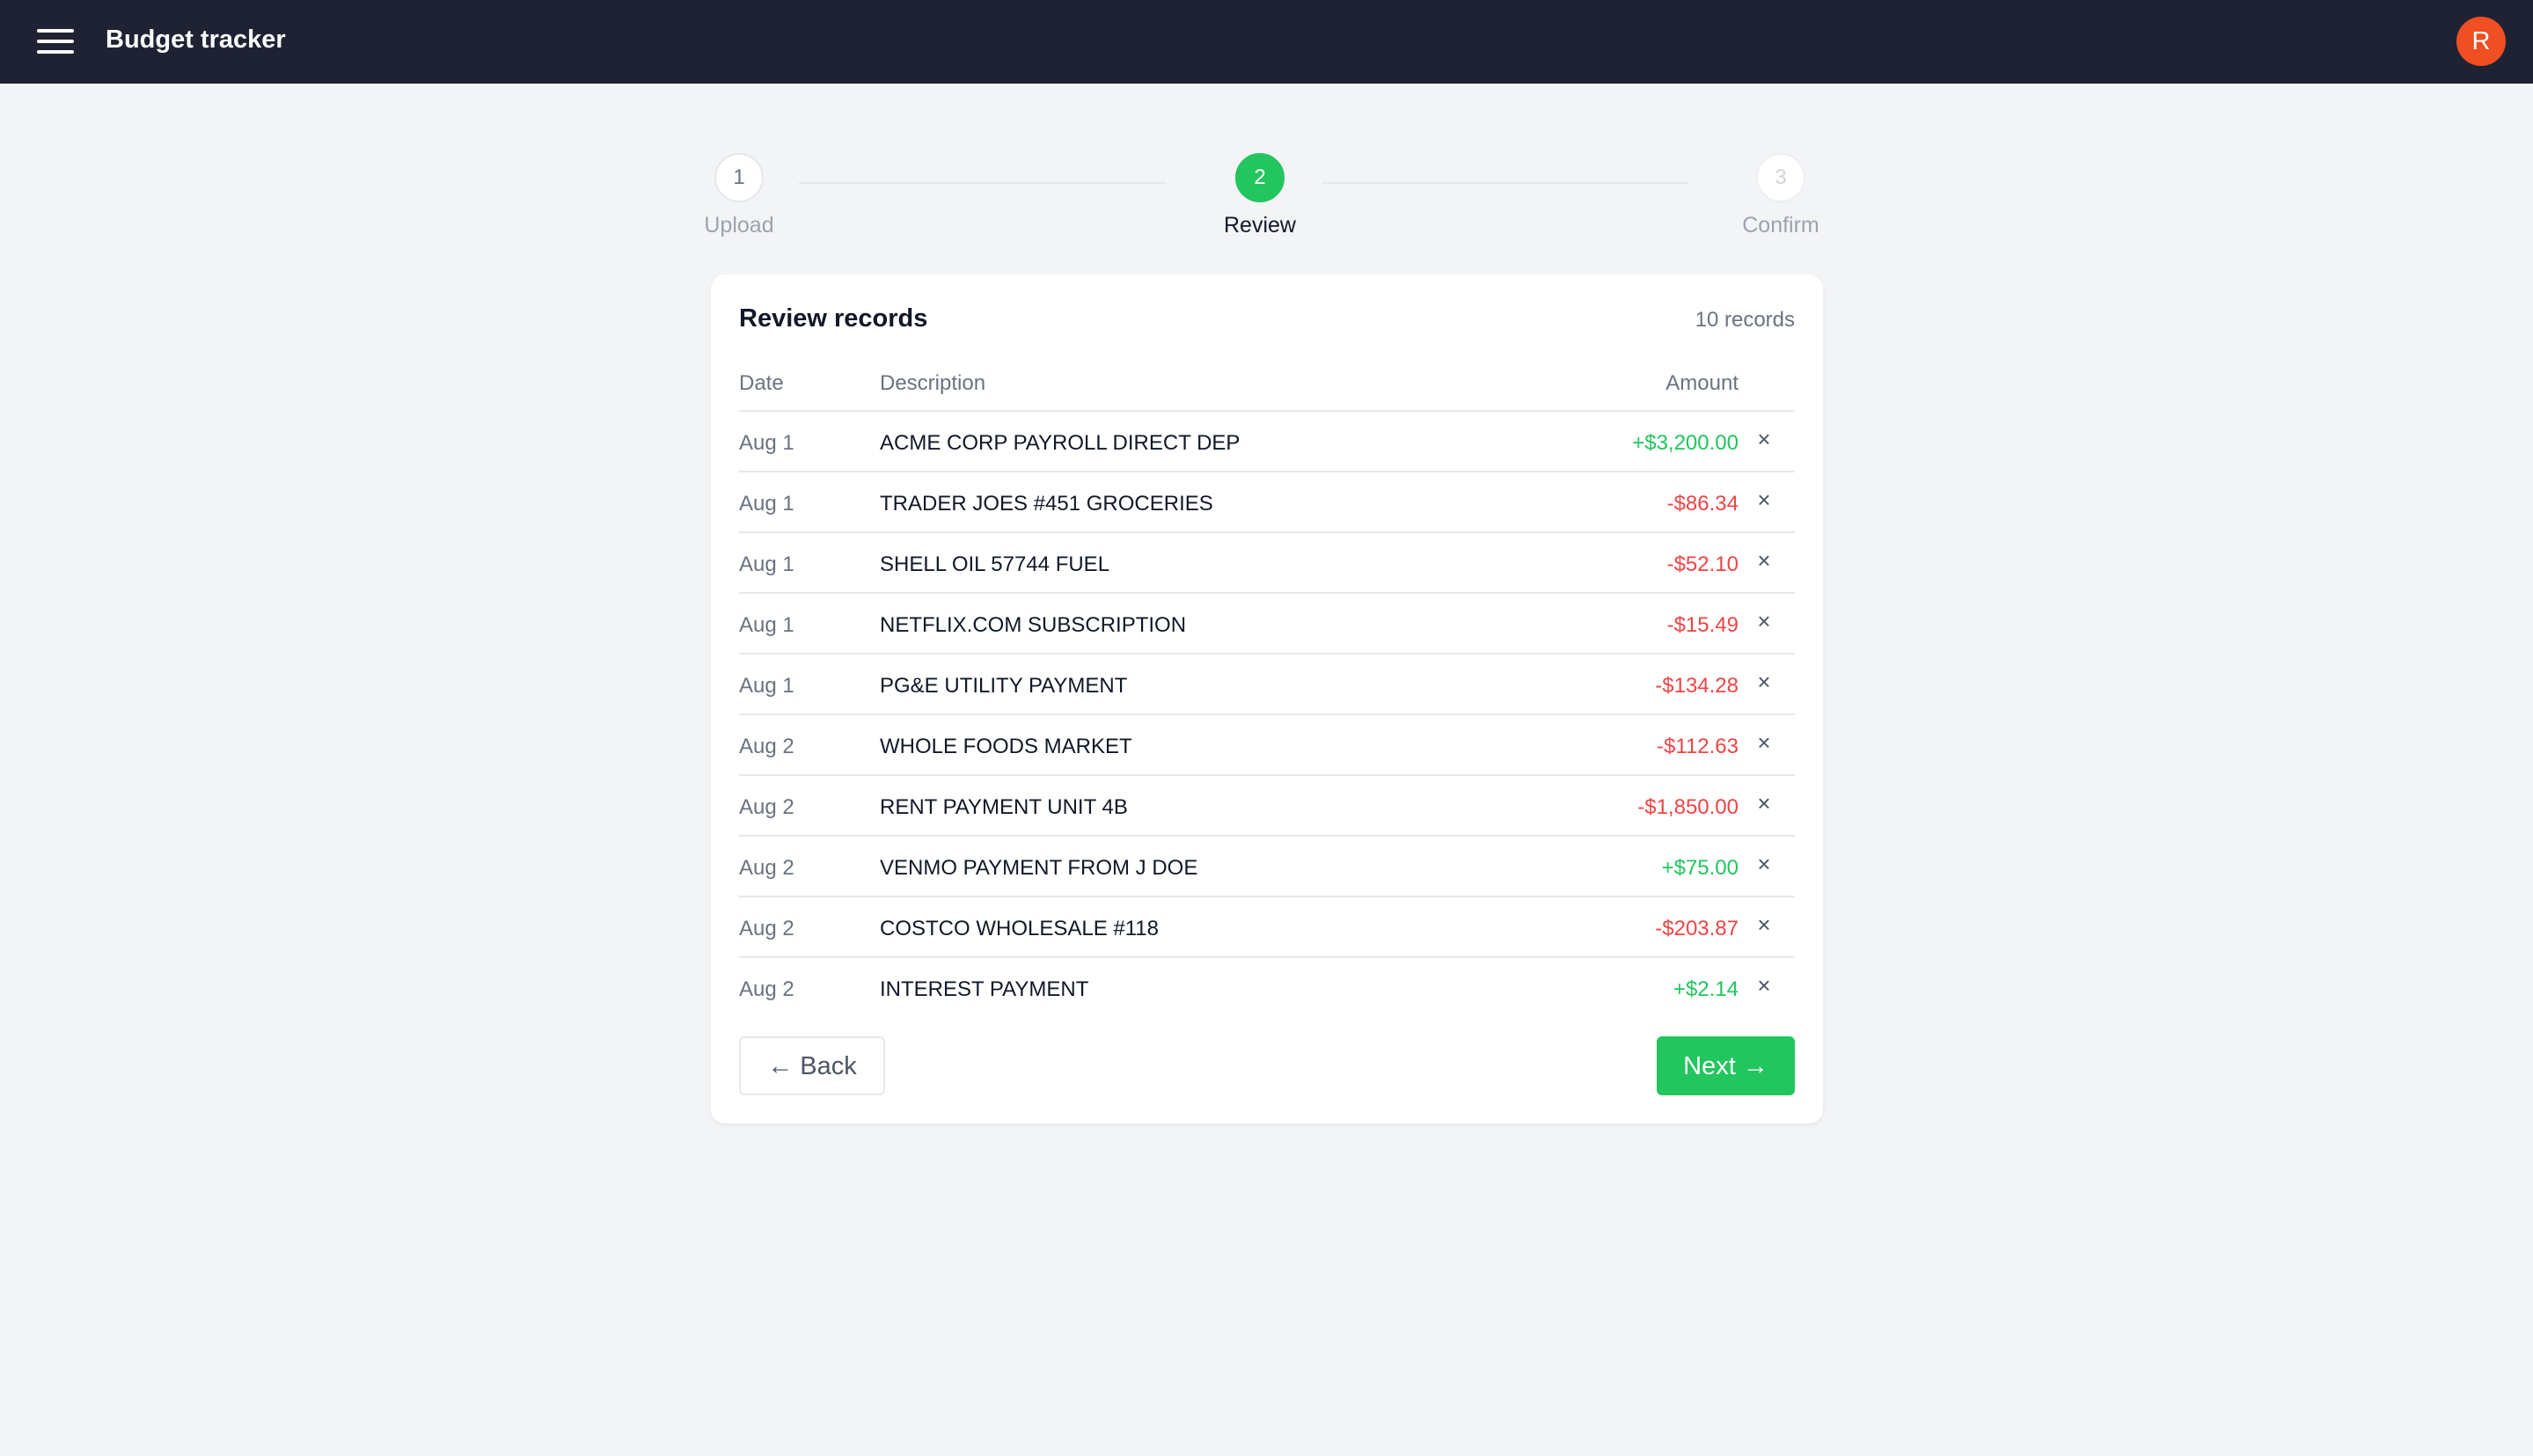 The height and width of the screenshot is (1456, 2533). What do you see at coordinates (1726, 1065) in the screenshot?
I see `next-button: Next →` at bounding box center [1726, 1065].